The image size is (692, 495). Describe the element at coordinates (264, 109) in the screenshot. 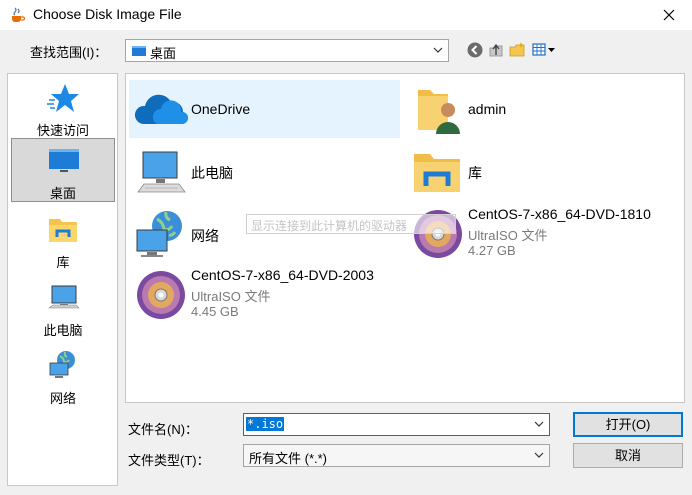

I see `file-item-onedrive: OneDrive` at that location.